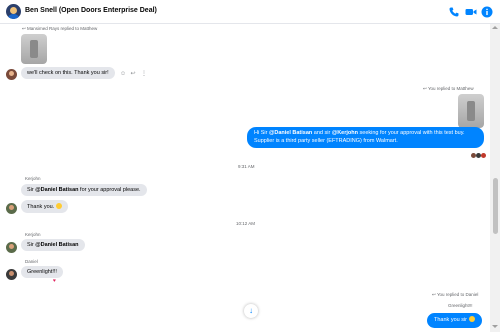 The height and width of the screenshot is (332, 500). What do you see at coordinates (246, 166) in the screenshot?
I see `timestamp: 9:31 AM` at bounding box center [246, 166].